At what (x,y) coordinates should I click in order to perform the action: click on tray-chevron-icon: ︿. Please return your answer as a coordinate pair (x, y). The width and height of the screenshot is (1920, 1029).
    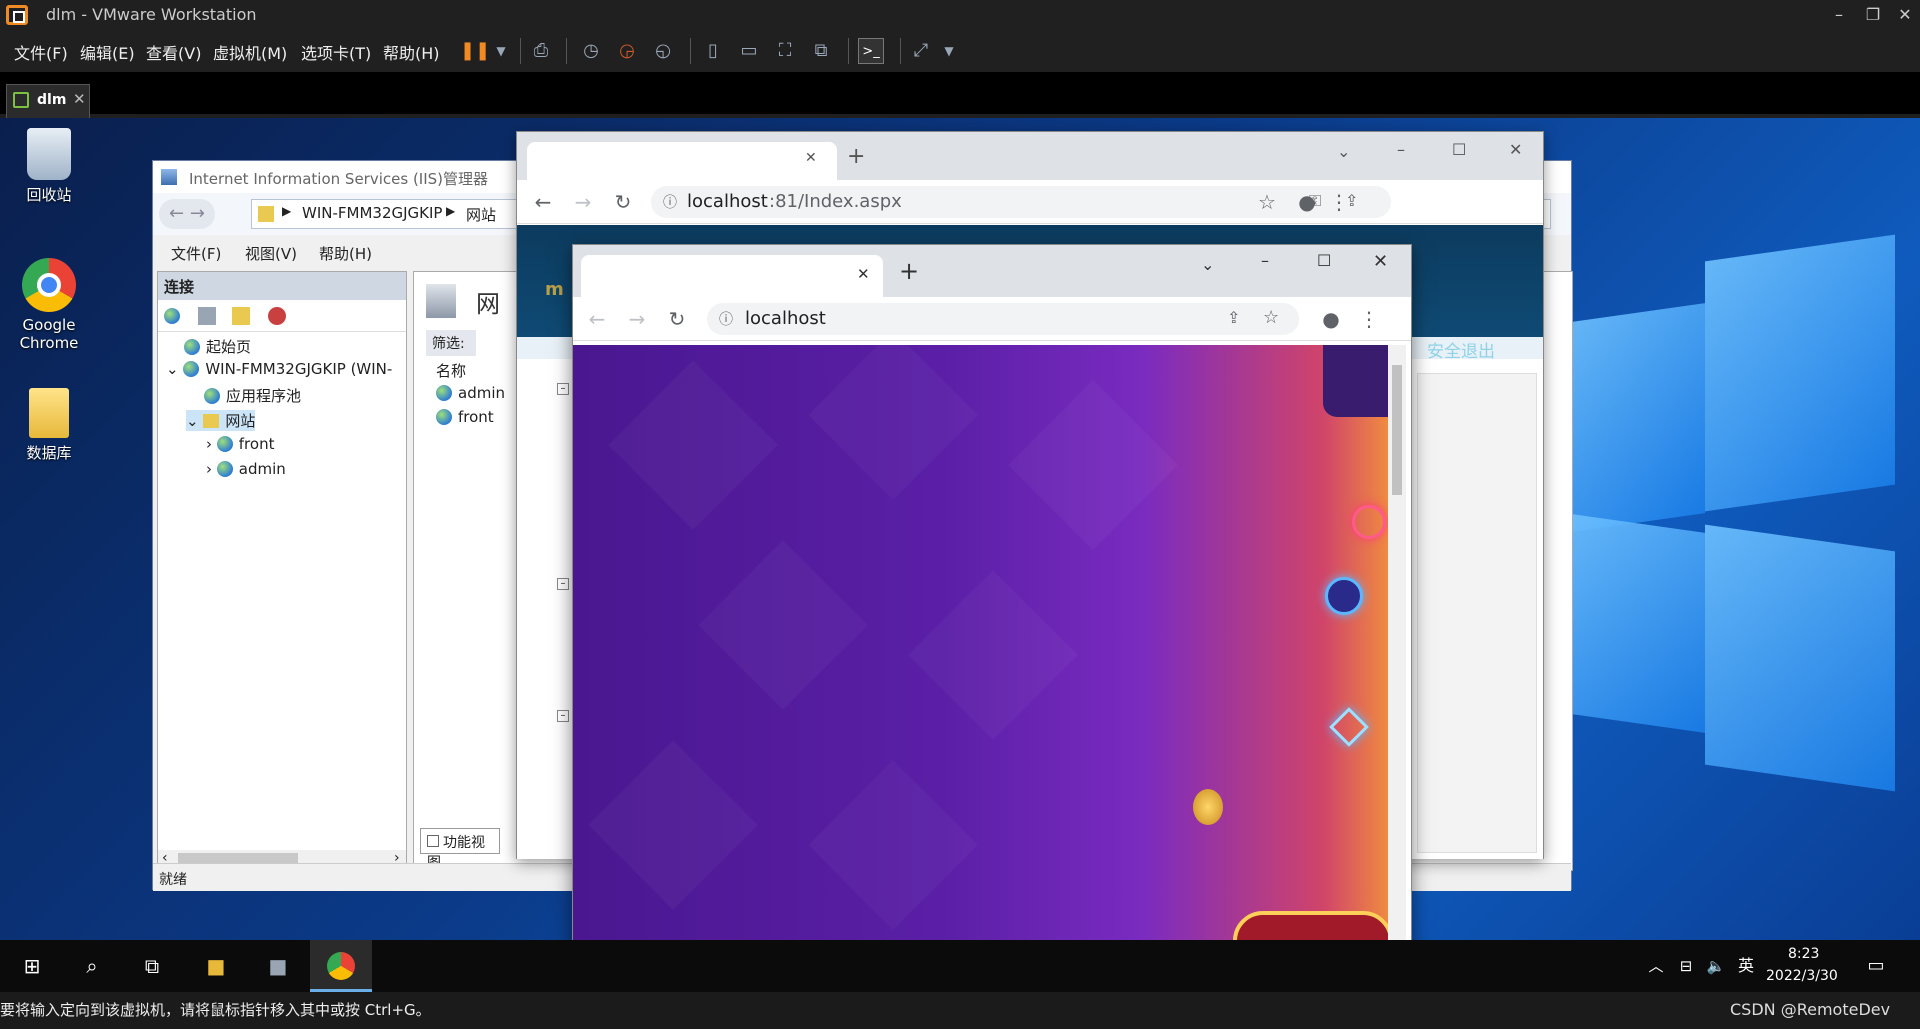
    Looking at the image, I should click on (1656, 966).